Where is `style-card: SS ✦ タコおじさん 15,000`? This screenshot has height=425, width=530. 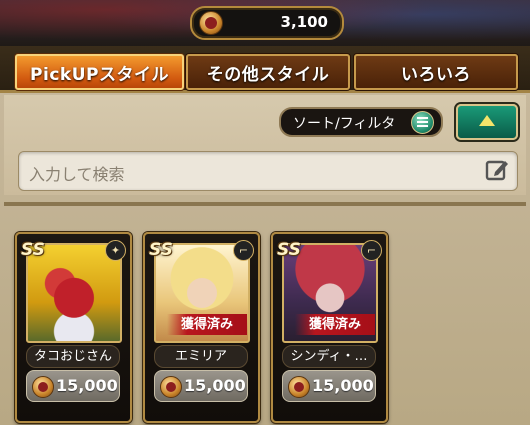
style-card: SS ✦ タコおじさん 15,000 is located at coordinates (73, 327).